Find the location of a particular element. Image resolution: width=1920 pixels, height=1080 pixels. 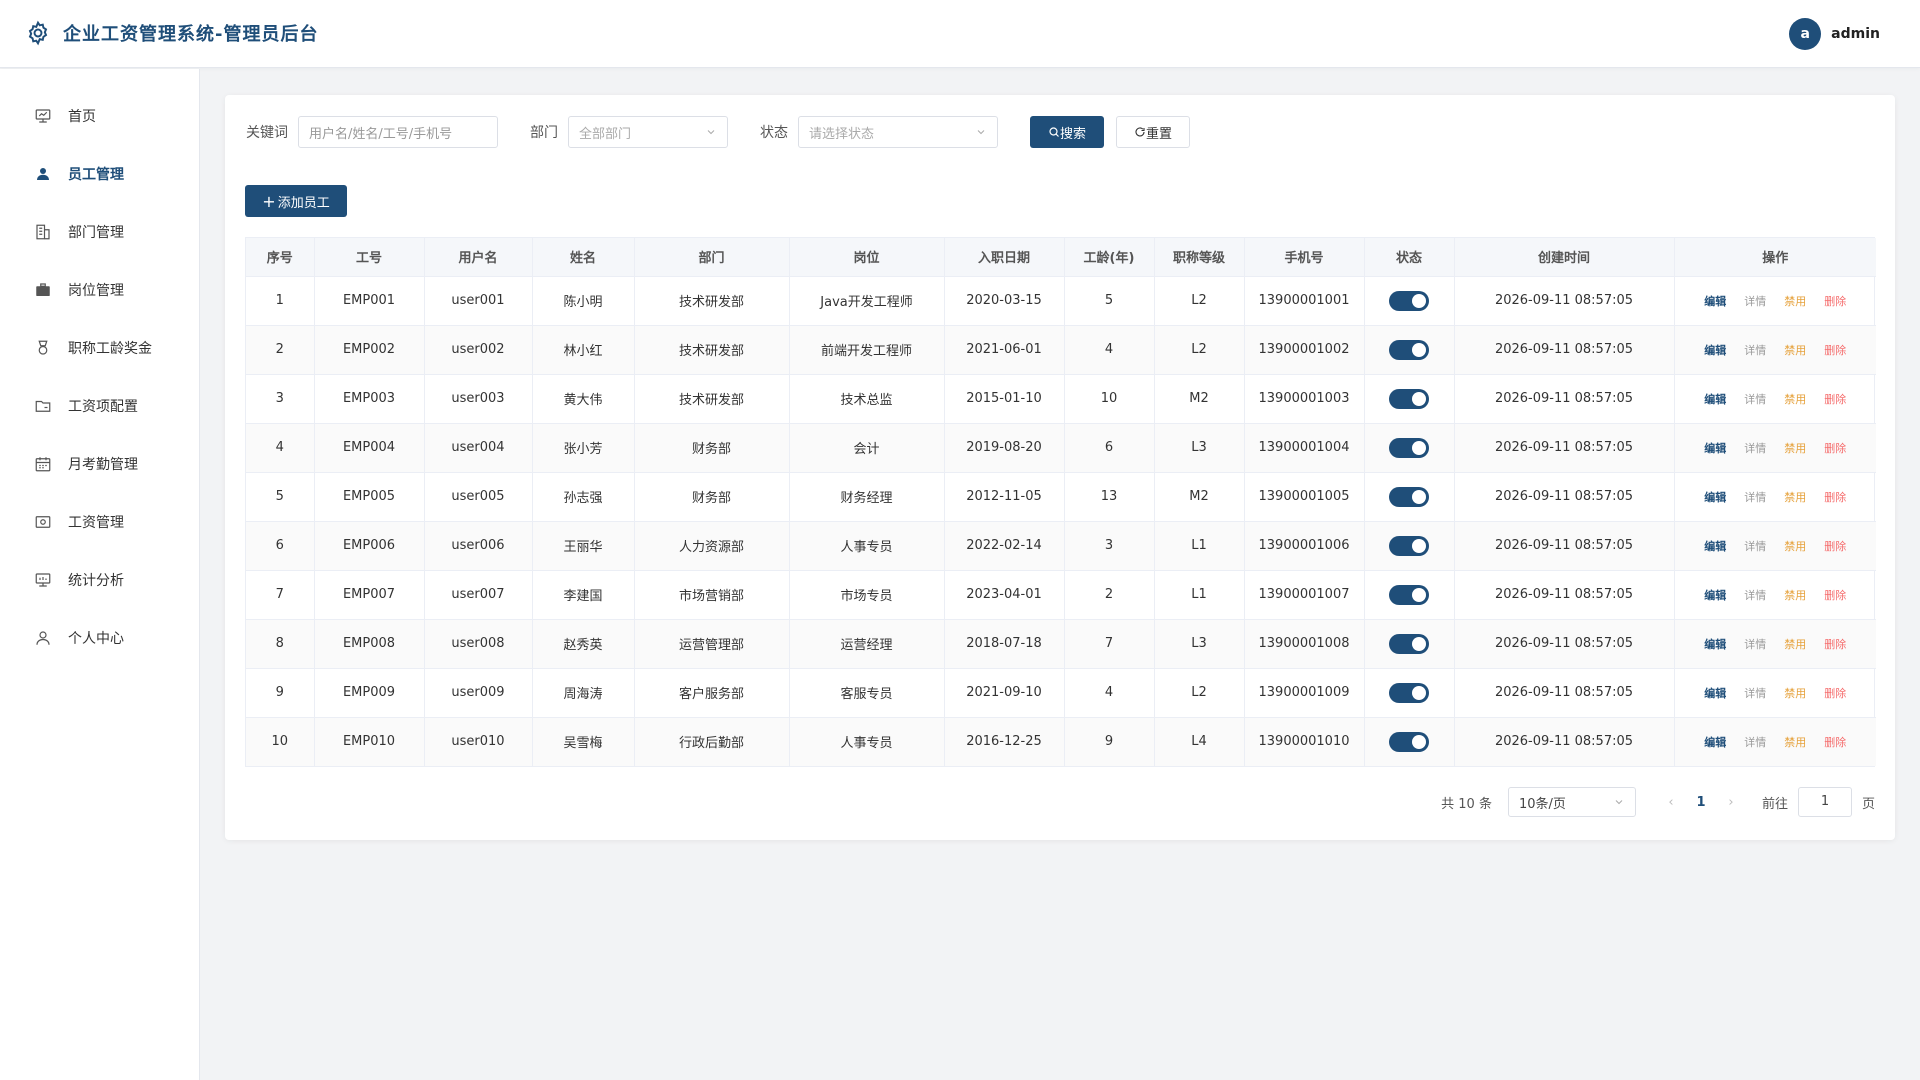

cell-level: L1 is located at coordinates (1199, 546).